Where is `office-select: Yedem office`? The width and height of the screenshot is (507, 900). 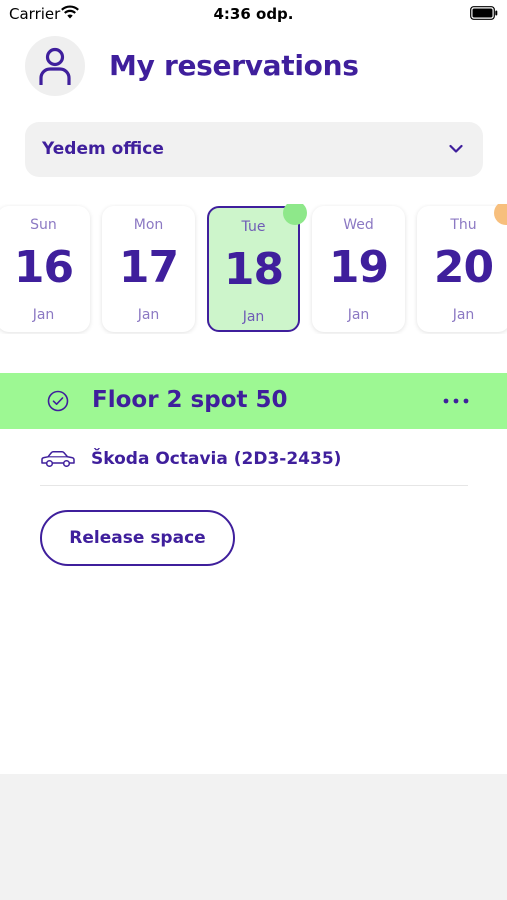 office-select: Yedem office is located at coordinates (254, 149).